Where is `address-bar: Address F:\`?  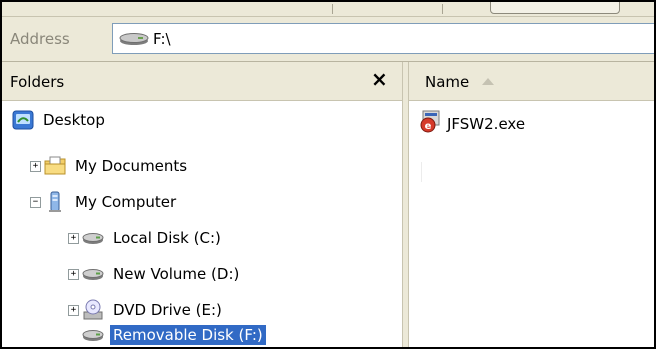
address-bar: Address F:\ is located at coordinates (328, 39).